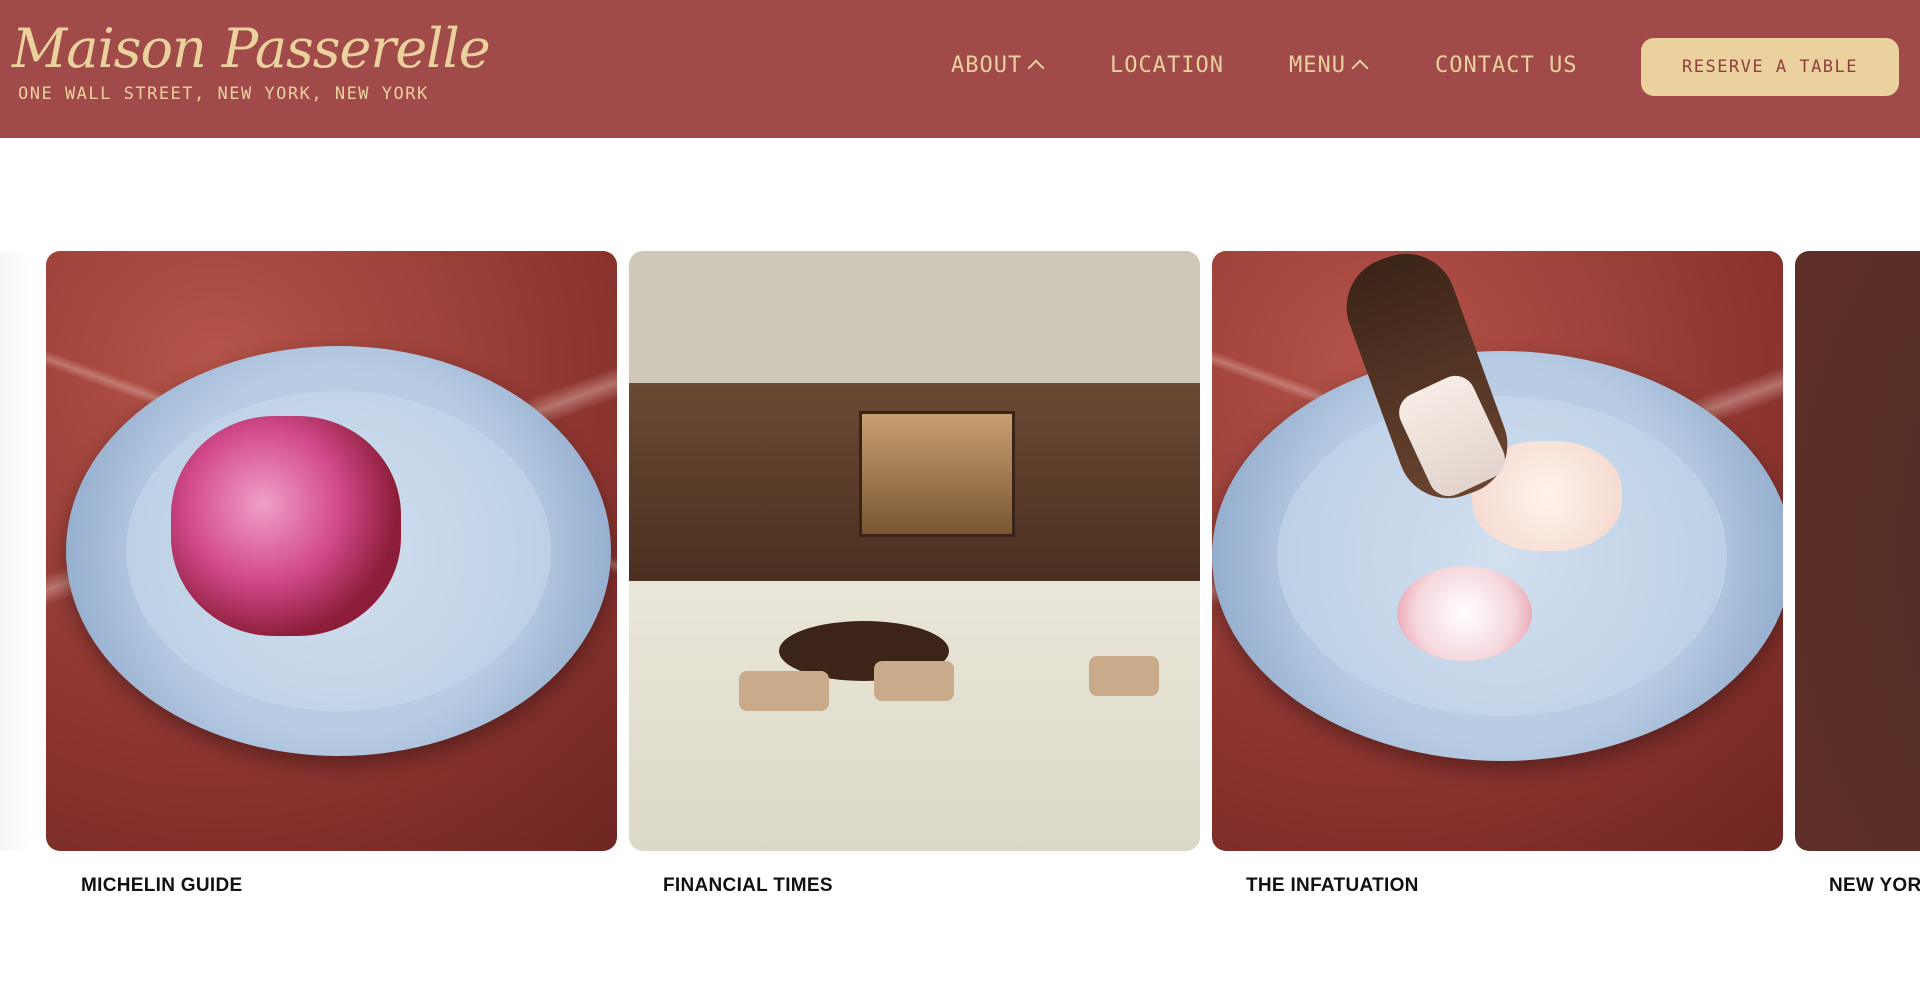 This screenshot has width=1920, height=997. I want to click on logo-address: ONE WALL STREET, NEW YORK, NEW YORK, so click(223, 94).